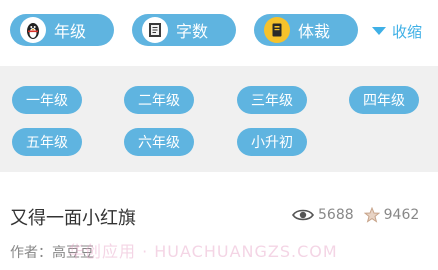 The height and width of the screenshot is (270, 438). I want to click on grade-option-1: 一年级, so click(47, 100).